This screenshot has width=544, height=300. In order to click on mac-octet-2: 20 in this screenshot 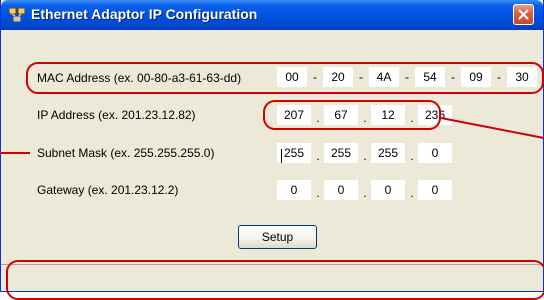, I will do `click(338, 77)`.